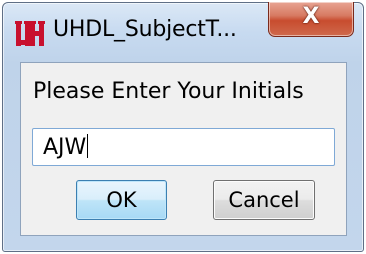 The width and height of the screenshot is (366, 254). What do you see at coordinates (264, 200) in the screenshot?
I see `cancel-button: Cancel` at bounding box center [264, 200].